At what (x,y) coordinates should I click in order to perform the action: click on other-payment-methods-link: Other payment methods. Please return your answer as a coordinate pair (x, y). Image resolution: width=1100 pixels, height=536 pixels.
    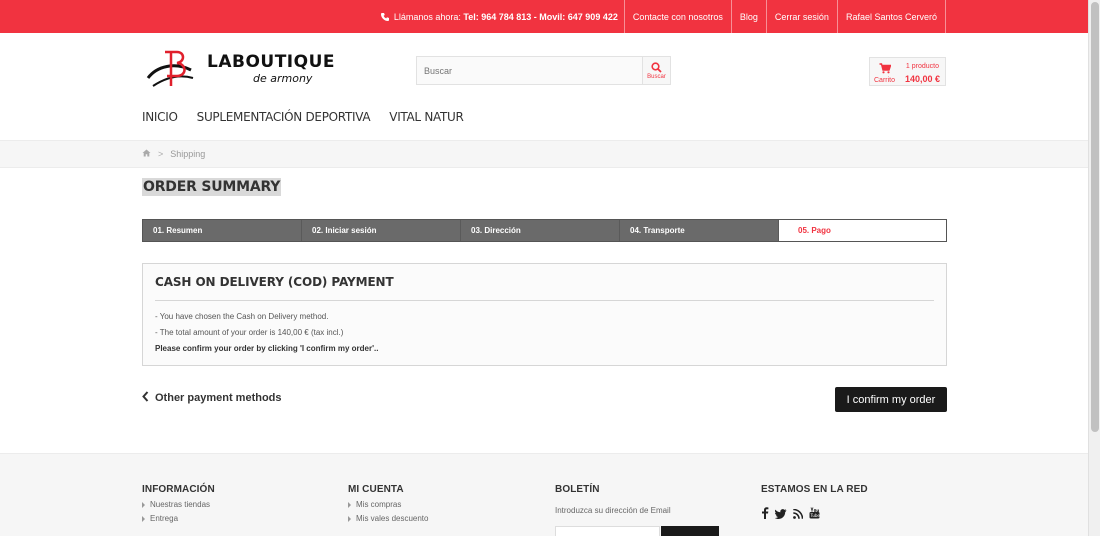
    Looking at the image, I should click on (212, 398).